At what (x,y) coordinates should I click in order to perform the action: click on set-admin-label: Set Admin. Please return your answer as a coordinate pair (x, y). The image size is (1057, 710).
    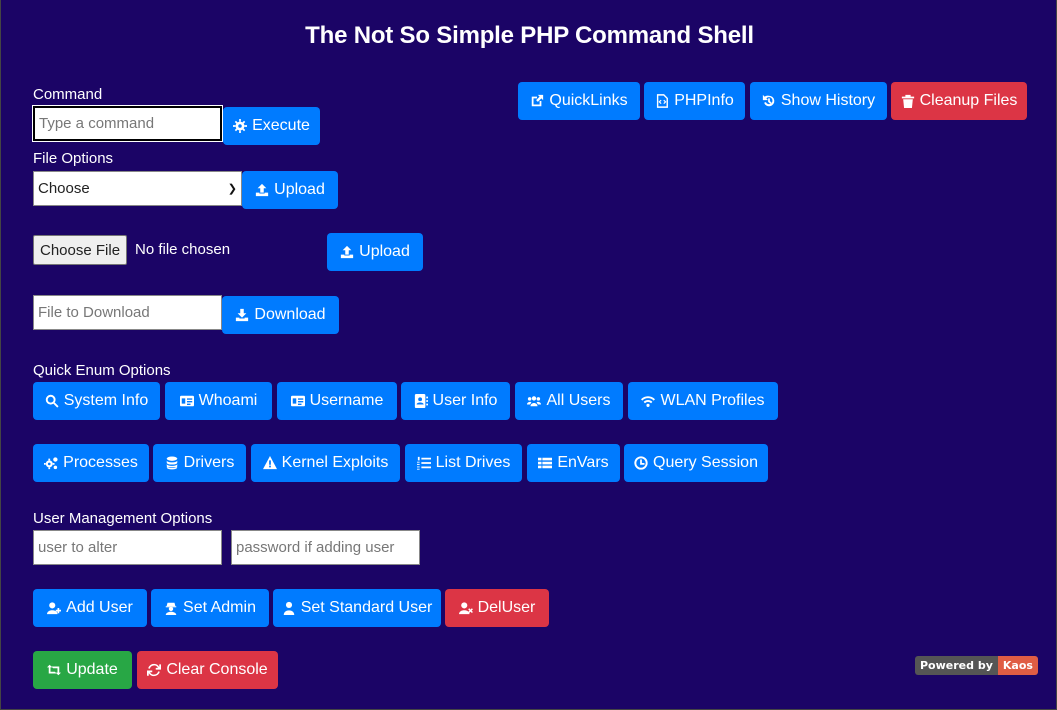
    Looking at the image, I should click on (219, 607).